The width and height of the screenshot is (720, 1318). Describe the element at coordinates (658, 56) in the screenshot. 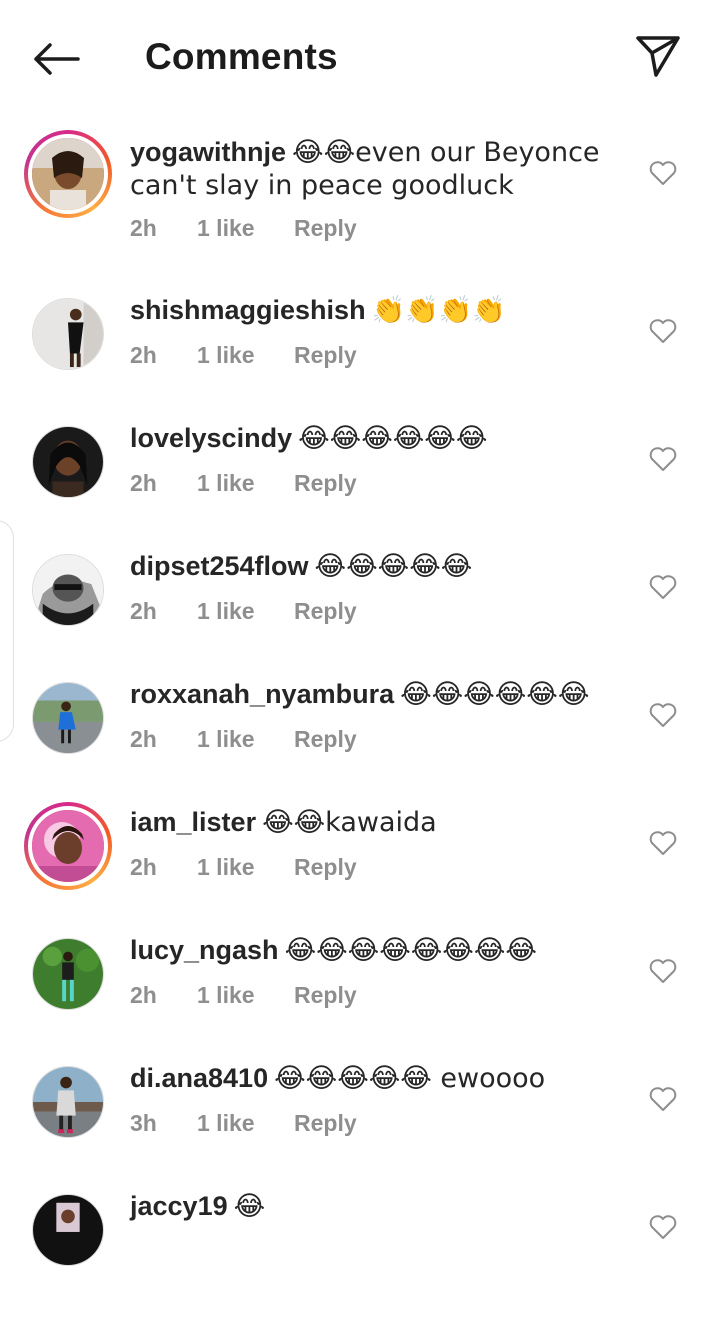

I see `direct-send-icon` at that location.